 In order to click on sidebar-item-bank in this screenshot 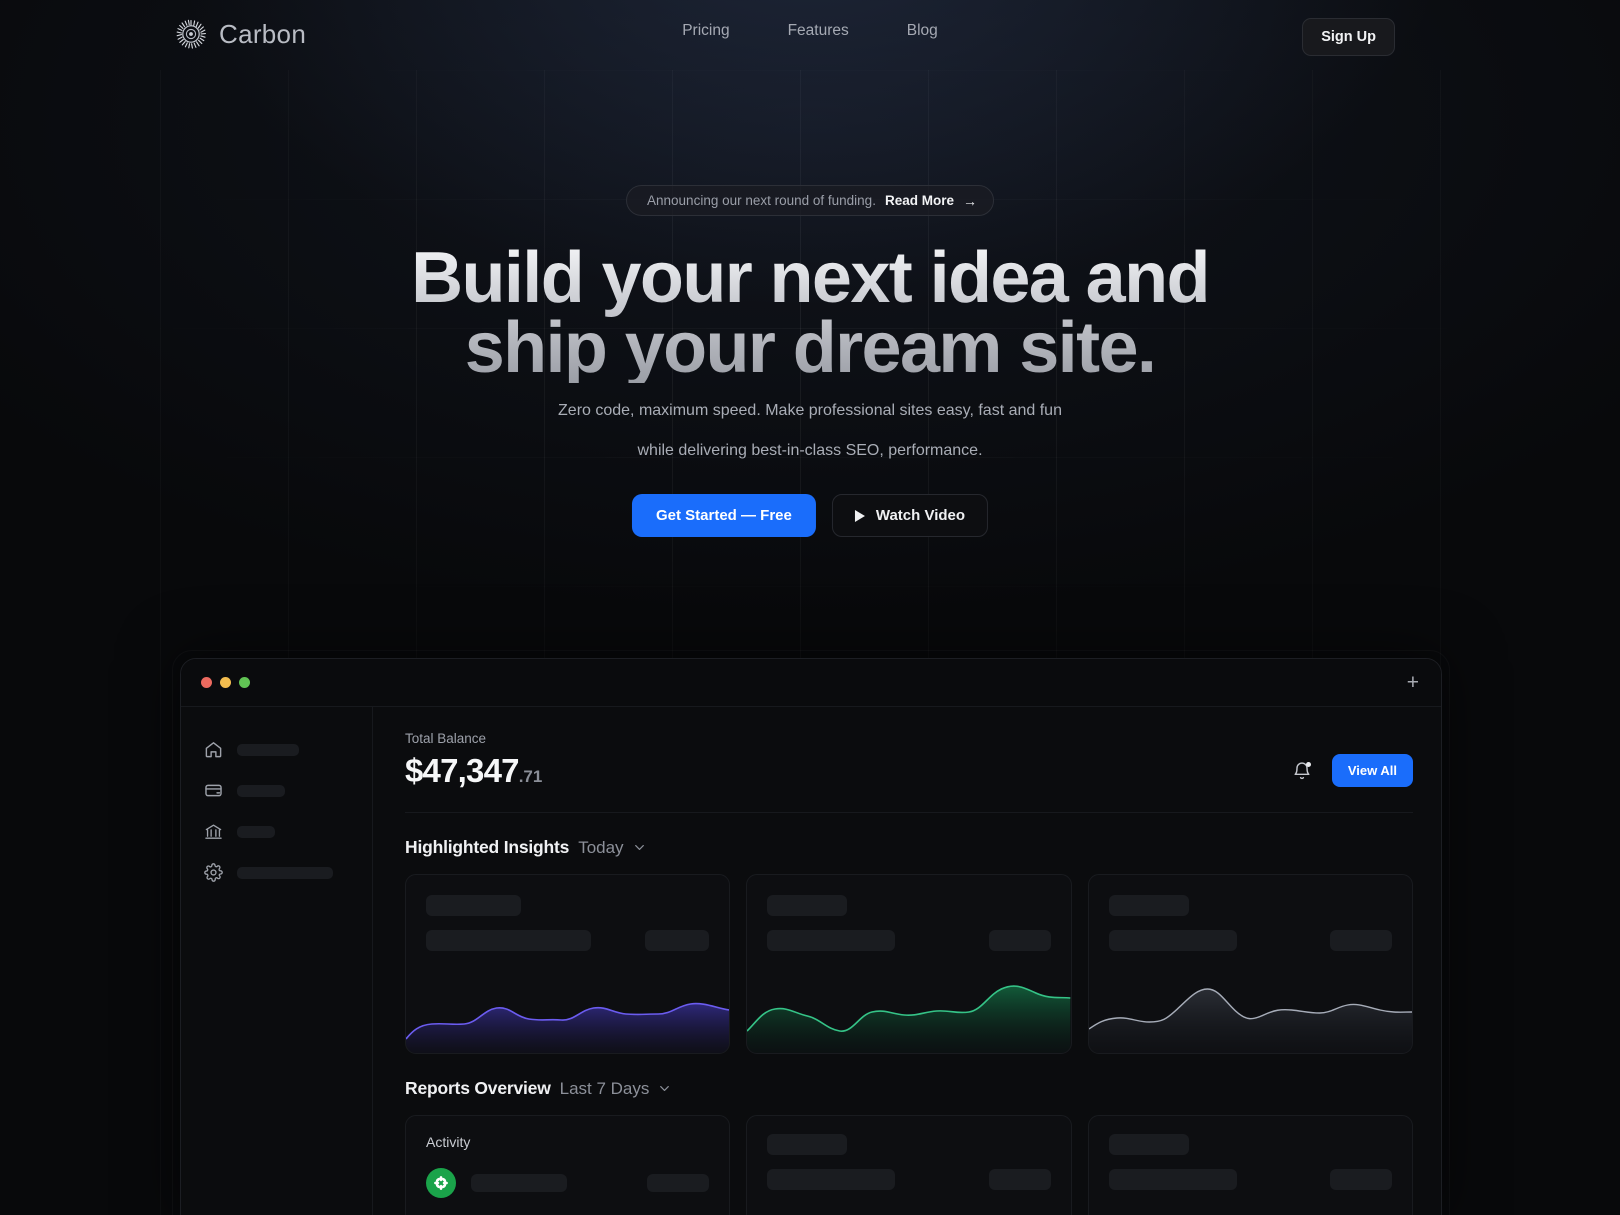, I will do `click(276, 831)`.